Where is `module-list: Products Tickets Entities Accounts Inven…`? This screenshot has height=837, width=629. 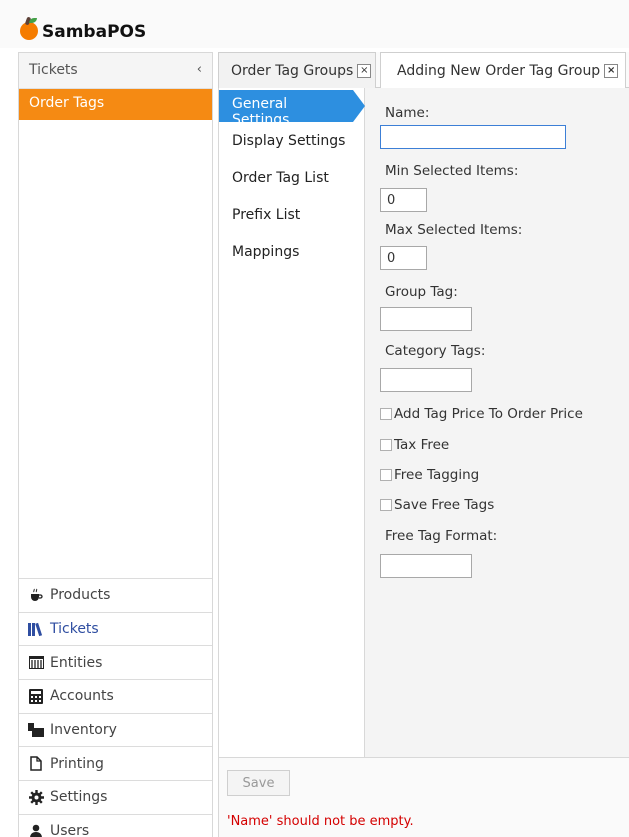
module-list: Products Tickets Entities Accounts Inven… is located at coordinates (115, 707).